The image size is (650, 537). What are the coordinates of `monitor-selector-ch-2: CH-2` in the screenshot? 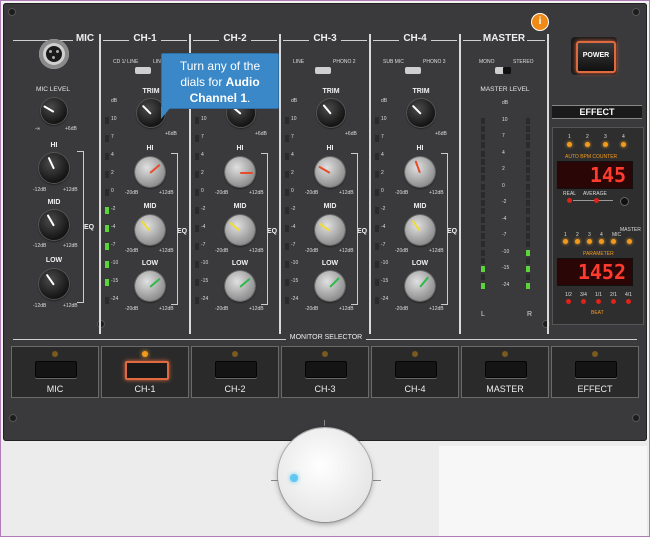 It's located at (235, 372).